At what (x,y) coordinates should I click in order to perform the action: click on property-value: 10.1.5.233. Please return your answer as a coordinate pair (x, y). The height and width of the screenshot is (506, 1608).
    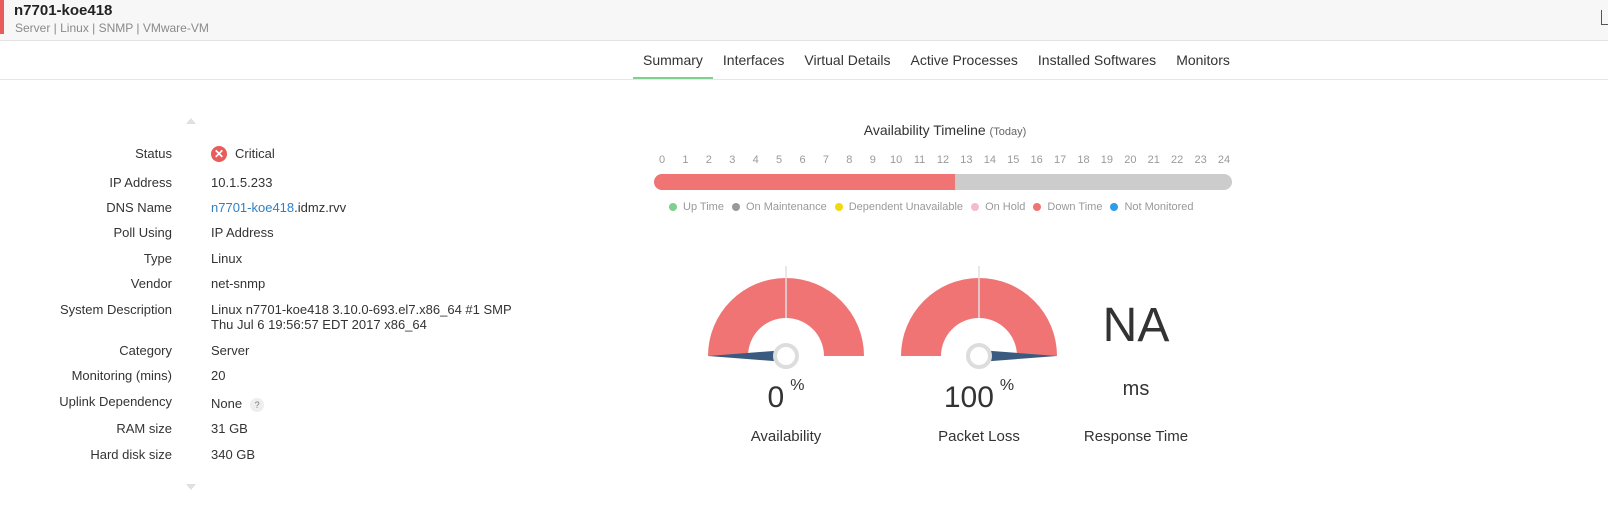
    Looking at the image, I should click on (242, 182).